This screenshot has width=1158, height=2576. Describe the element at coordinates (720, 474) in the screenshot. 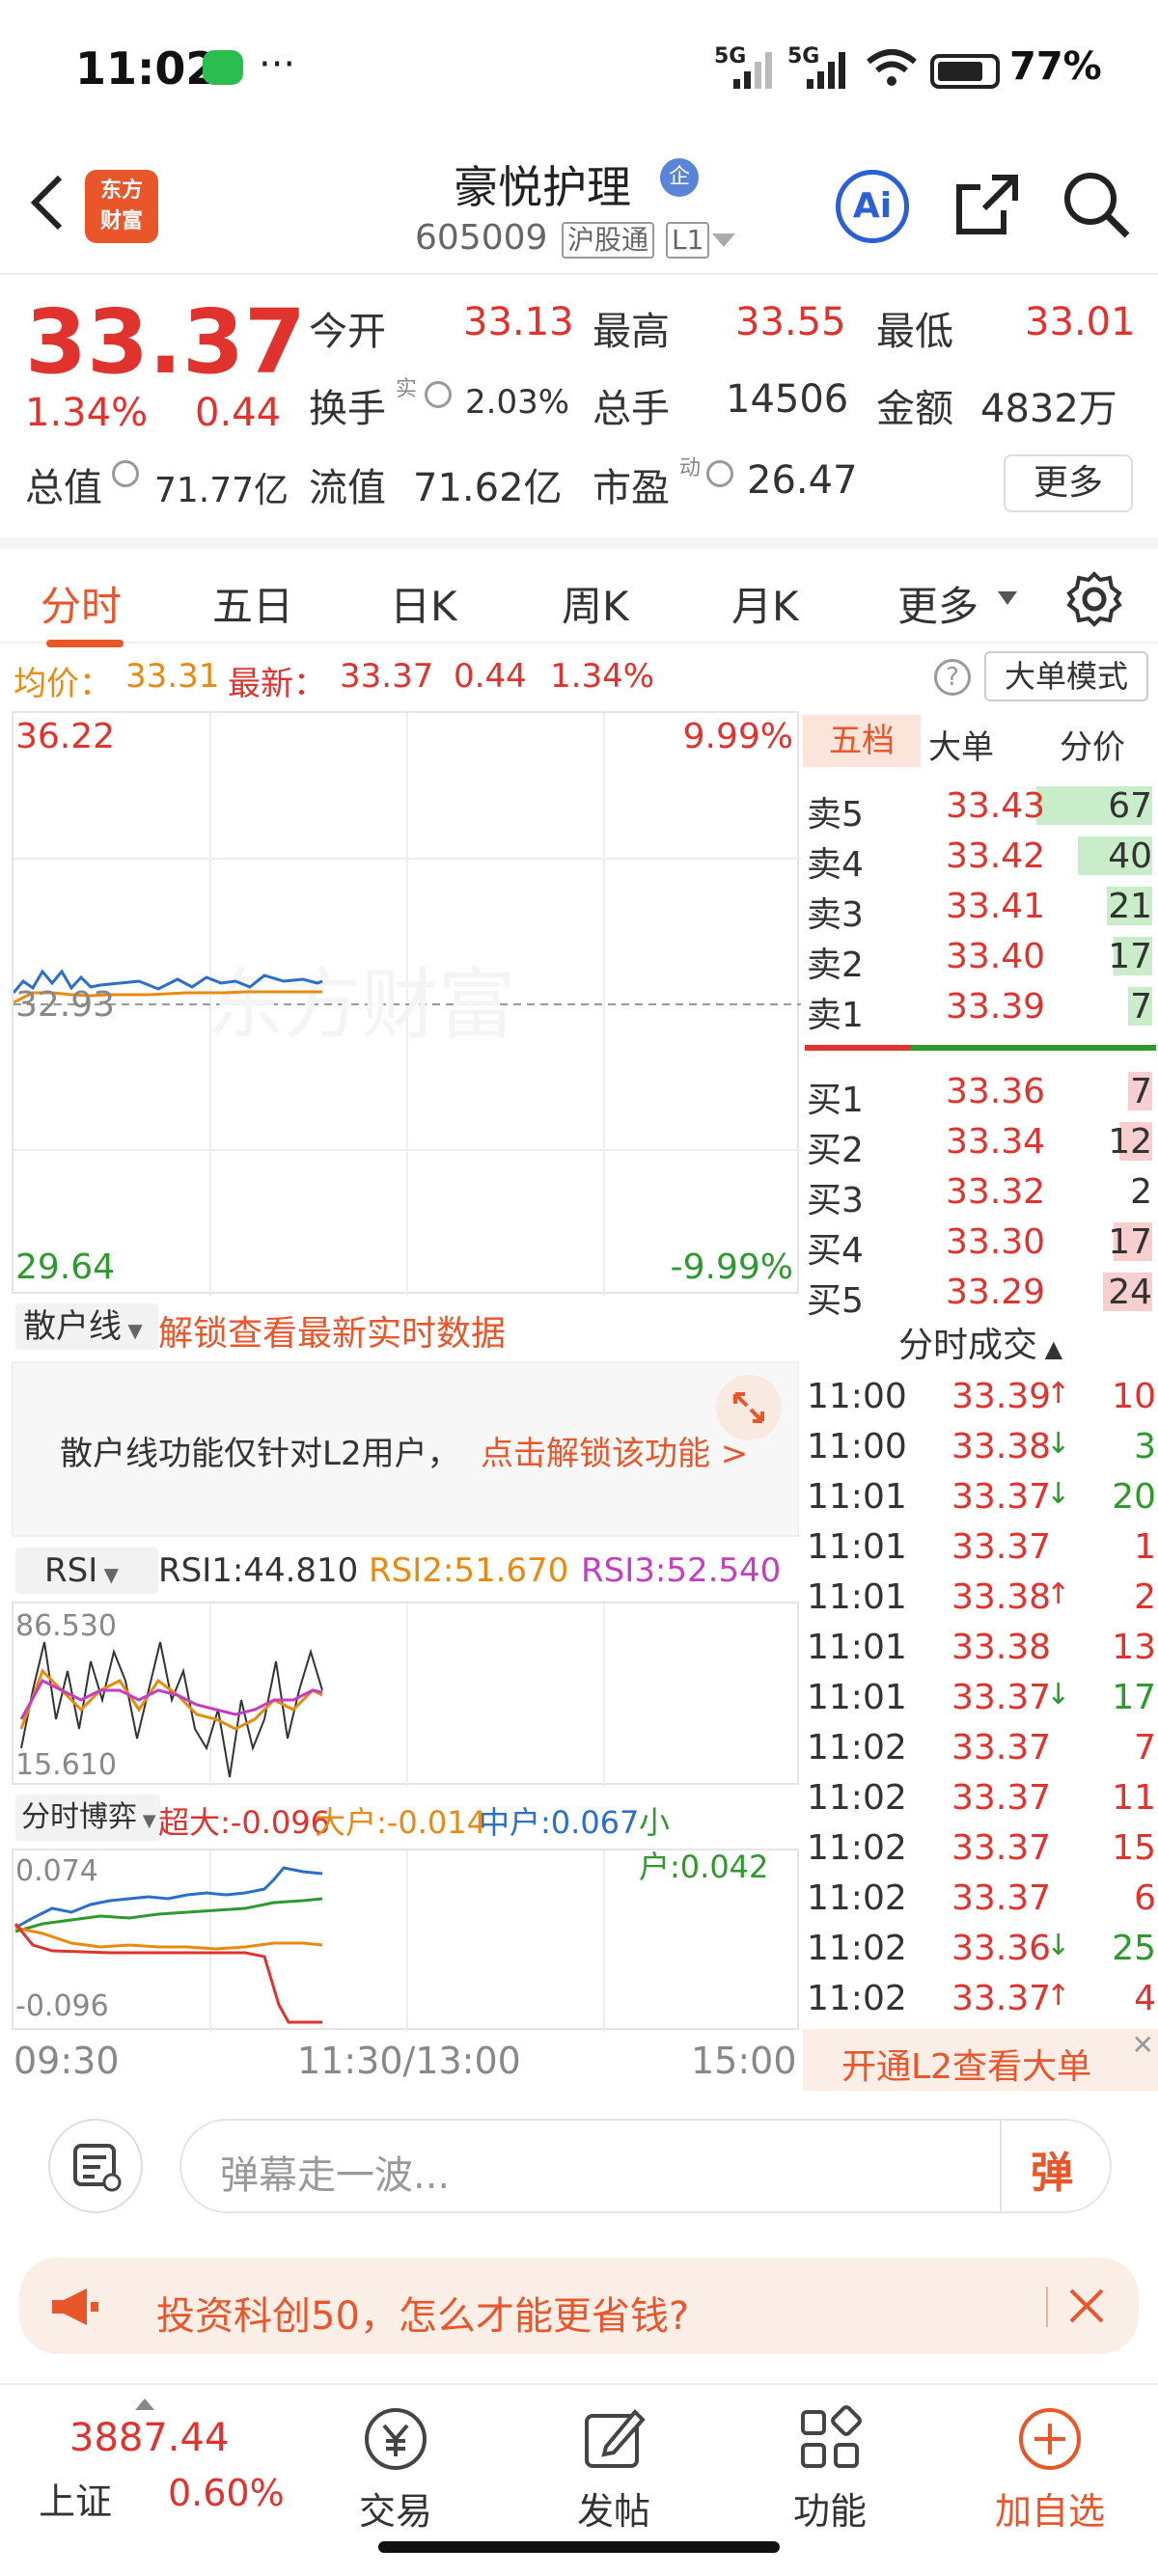

I see `pe-info-icon` at that location.